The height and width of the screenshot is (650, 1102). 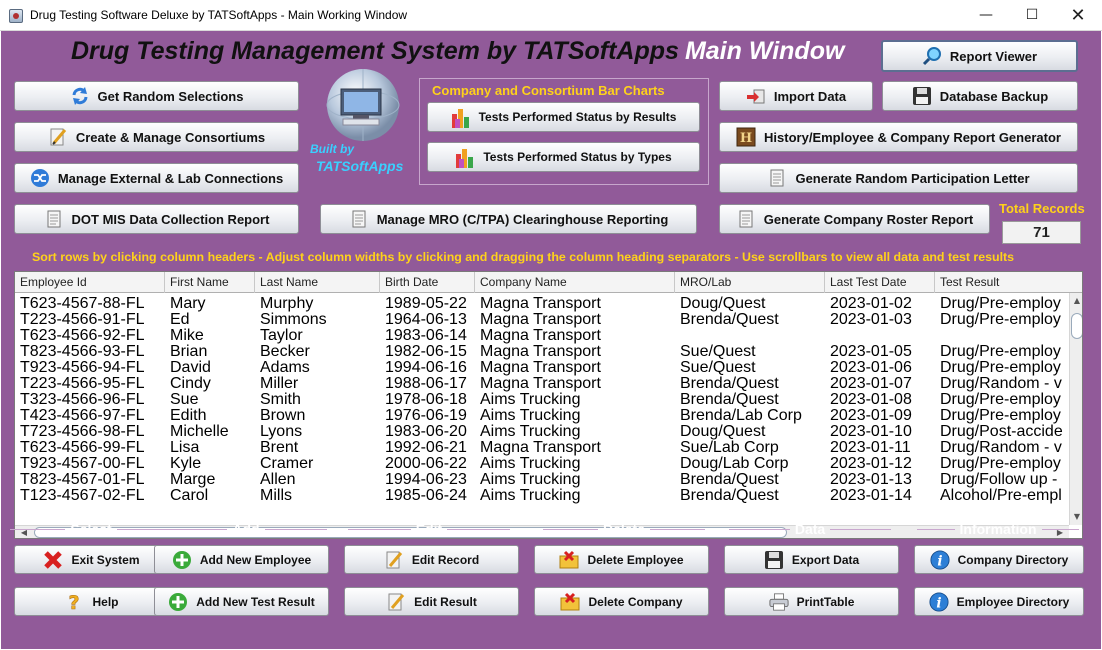 I want to click on table-cell: 1985-06-24, so click(x=427, y=495).